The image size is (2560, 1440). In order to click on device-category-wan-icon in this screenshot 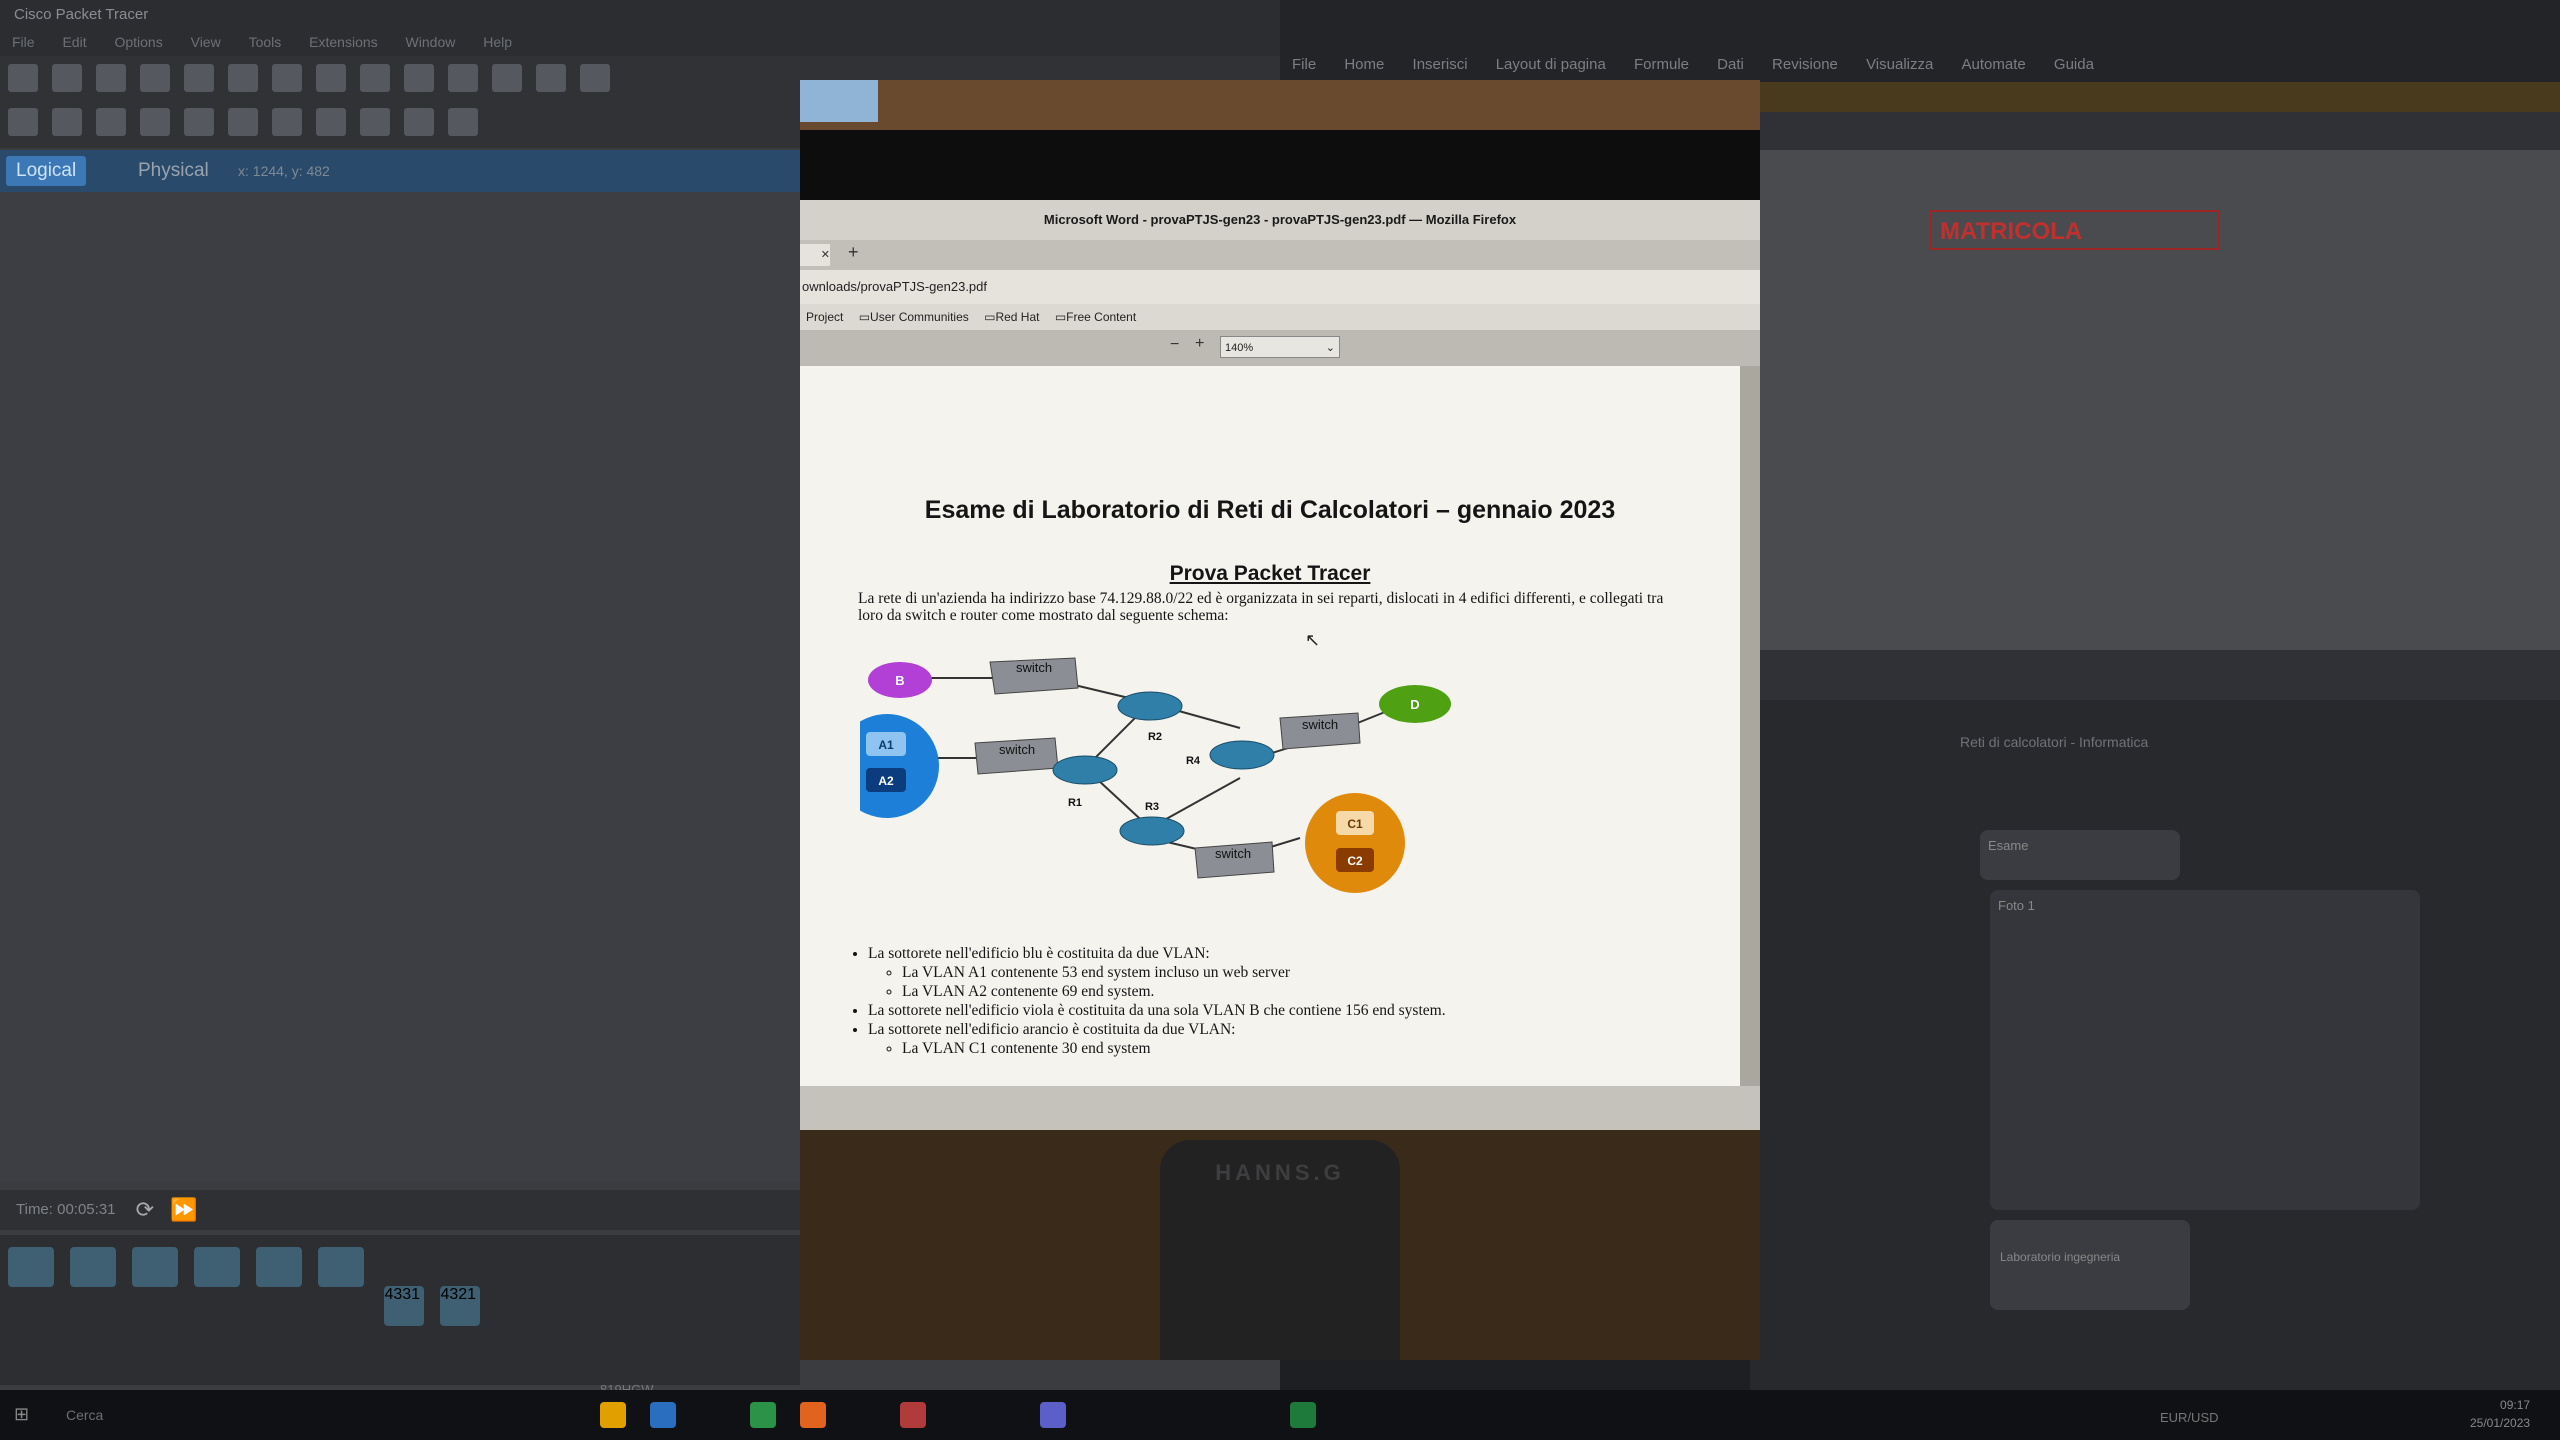, I will do `click(341, 1267)`.